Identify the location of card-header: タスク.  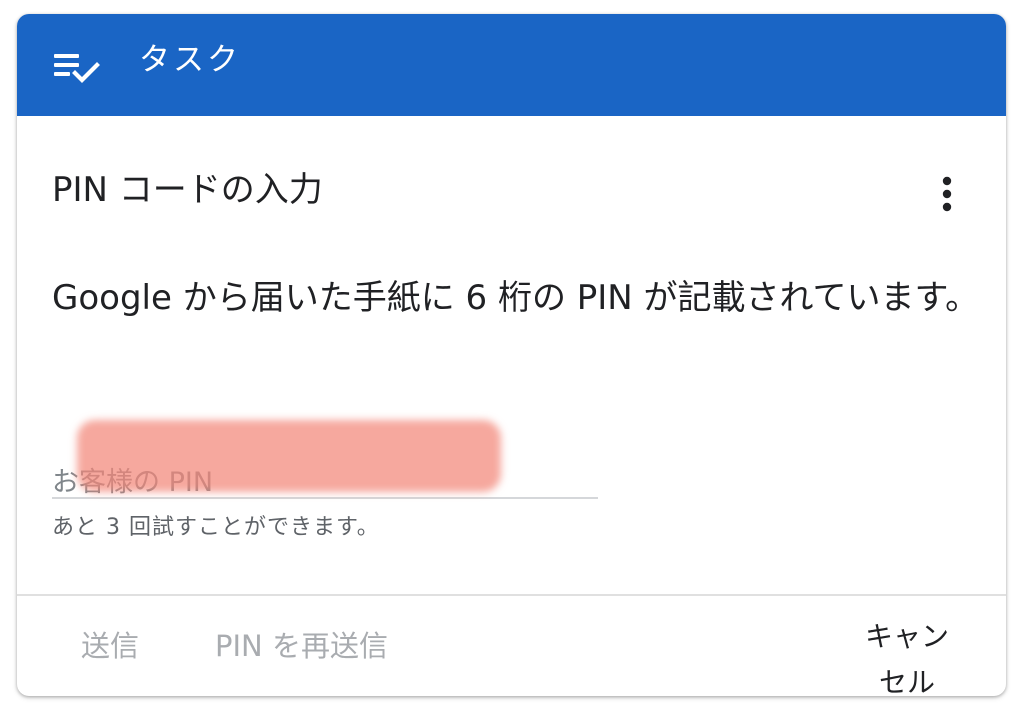
(511, 65).